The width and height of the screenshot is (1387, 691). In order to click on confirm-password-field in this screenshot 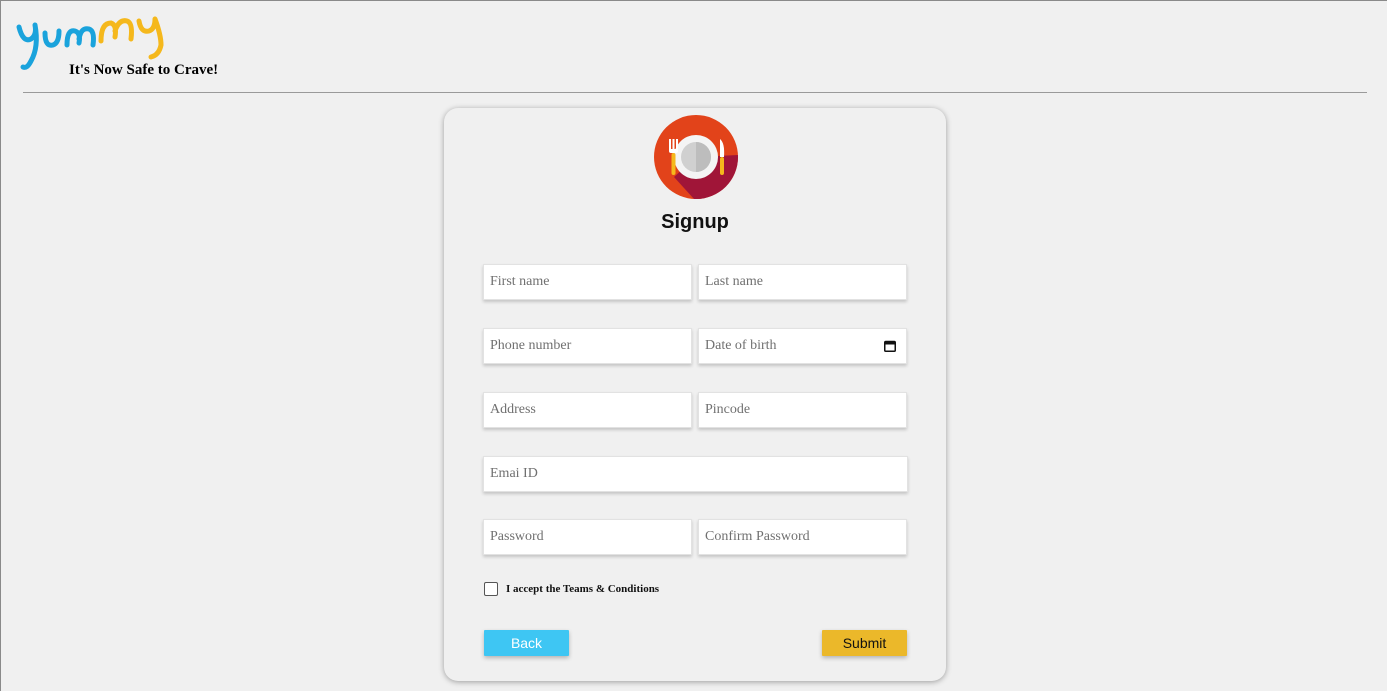, I will do `click(802, 537)`.